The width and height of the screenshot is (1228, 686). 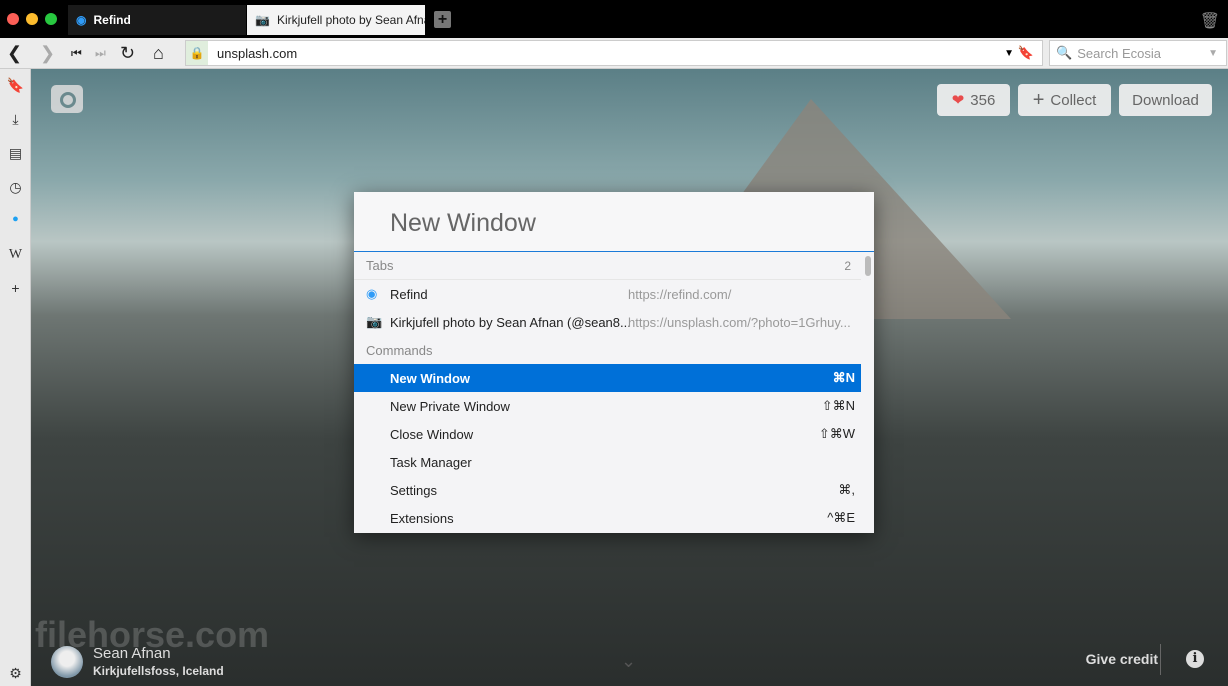 What do you see at coordinates (100, 53) in the screenshot?
I see `fast-forward-icon: ⏭` at bounding box center [100, 53].